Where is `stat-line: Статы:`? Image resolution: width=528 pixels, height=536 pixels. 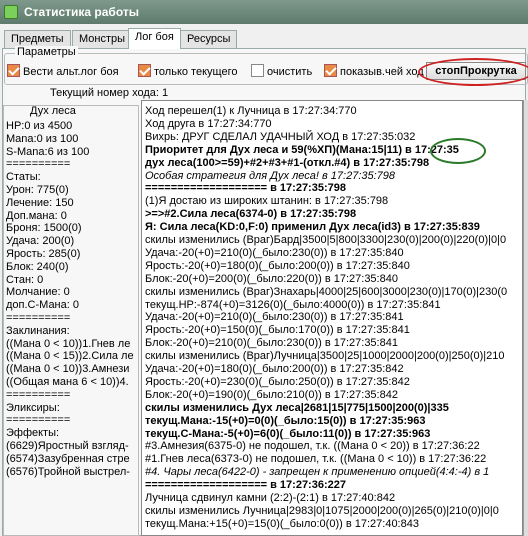 stat-line: Статы: is located at coordinates (23, 177).